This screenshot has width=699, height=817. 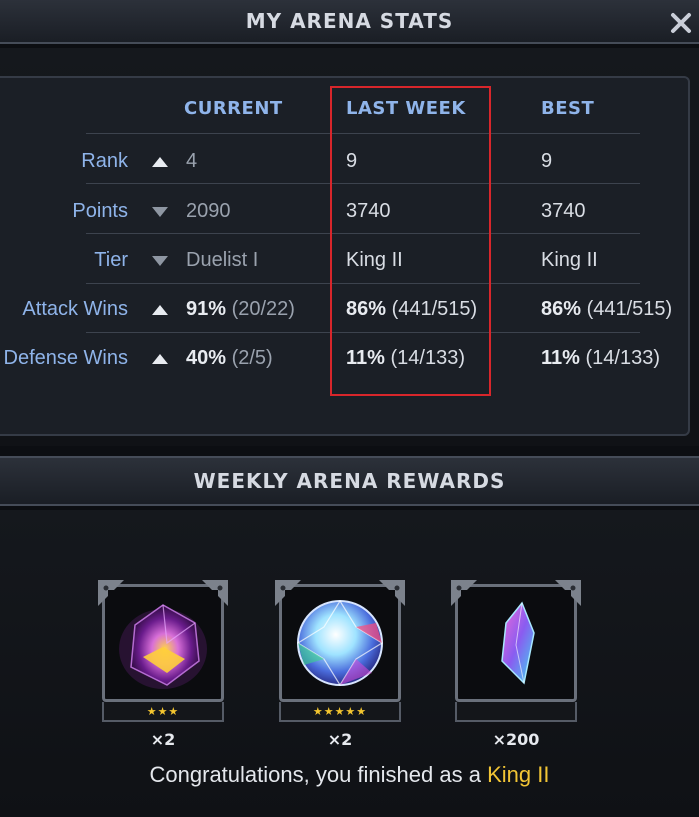 I want to click on rank-best: 9, so click(x=547, y=161).